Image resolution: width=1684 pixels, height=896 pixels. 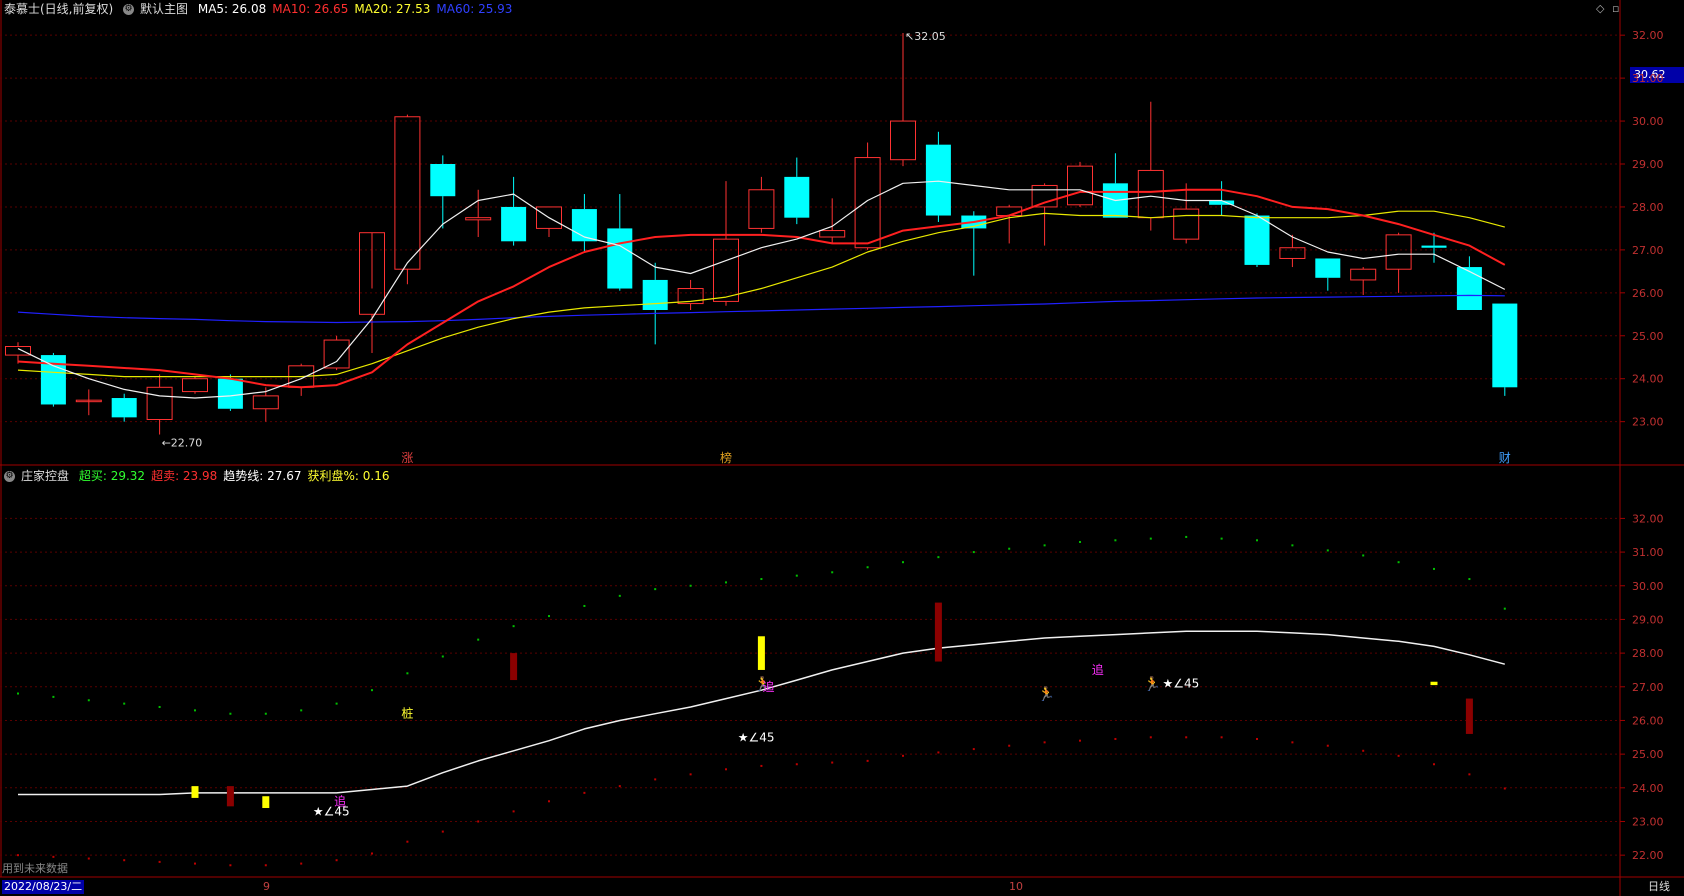 What do you see at coordinates (1648, 619) in the screenshot?
I see `lower-tick-label: 29.00` at bounding box center [1648, 619].